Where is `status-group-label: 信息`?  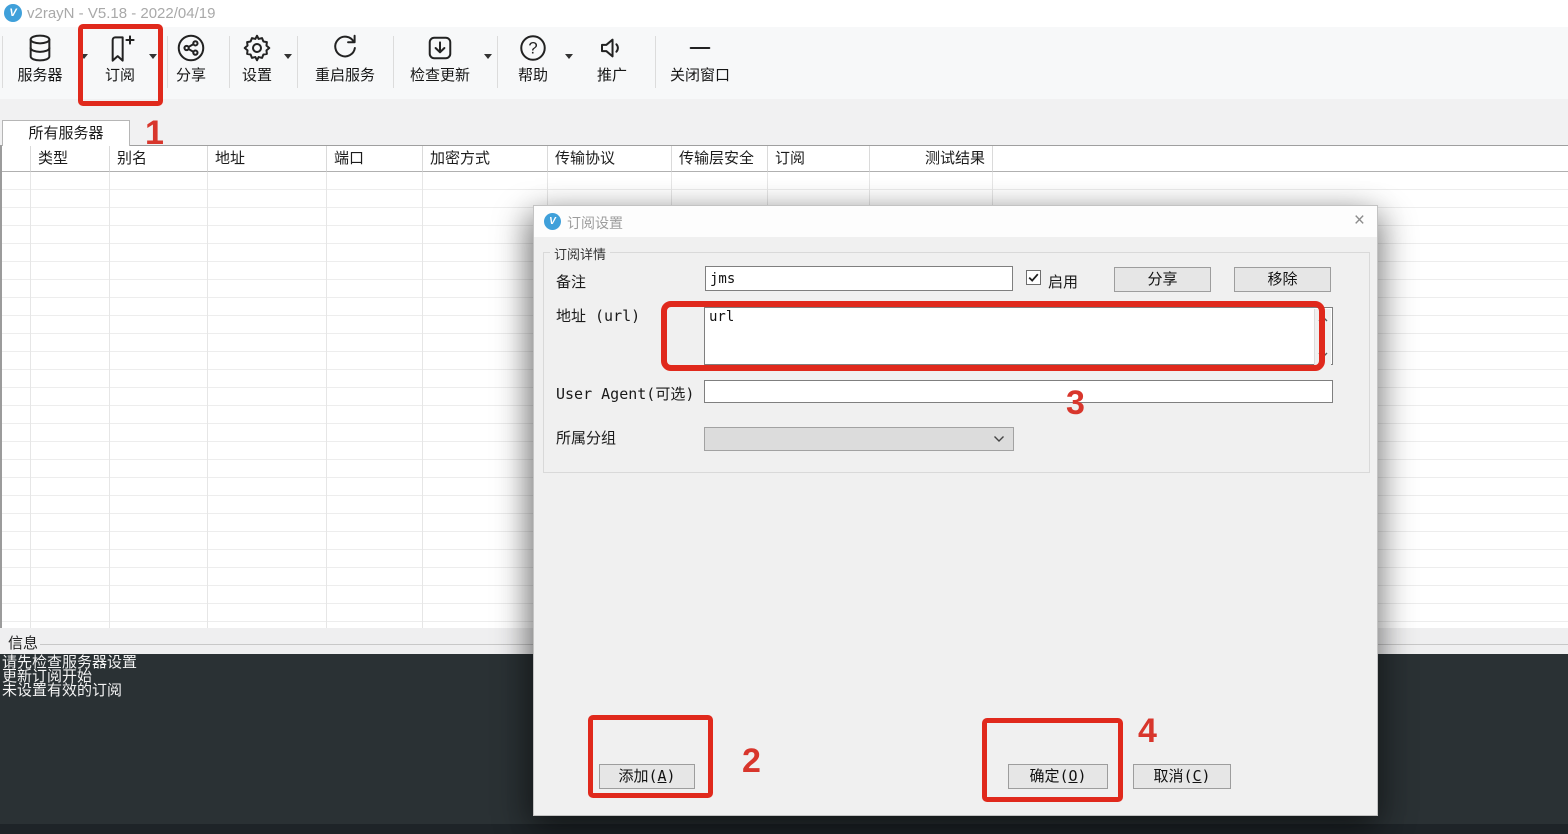
status-group-label: 信息 is located at coordinates (23, 643).